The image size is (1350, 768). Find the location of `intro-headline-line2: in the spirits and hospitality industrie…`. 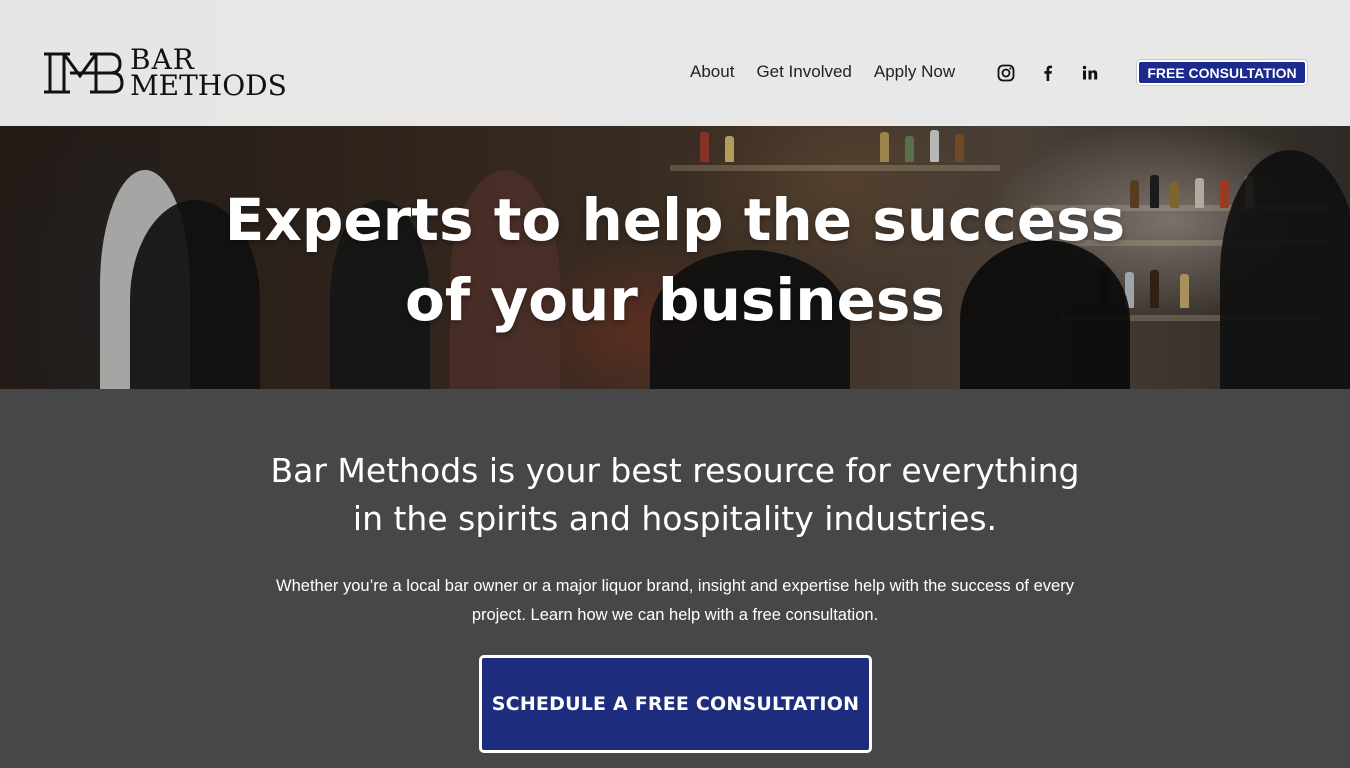

intro-headline-line2: in the spirits and hospitality industrie… is located at coordinates (675, 518).